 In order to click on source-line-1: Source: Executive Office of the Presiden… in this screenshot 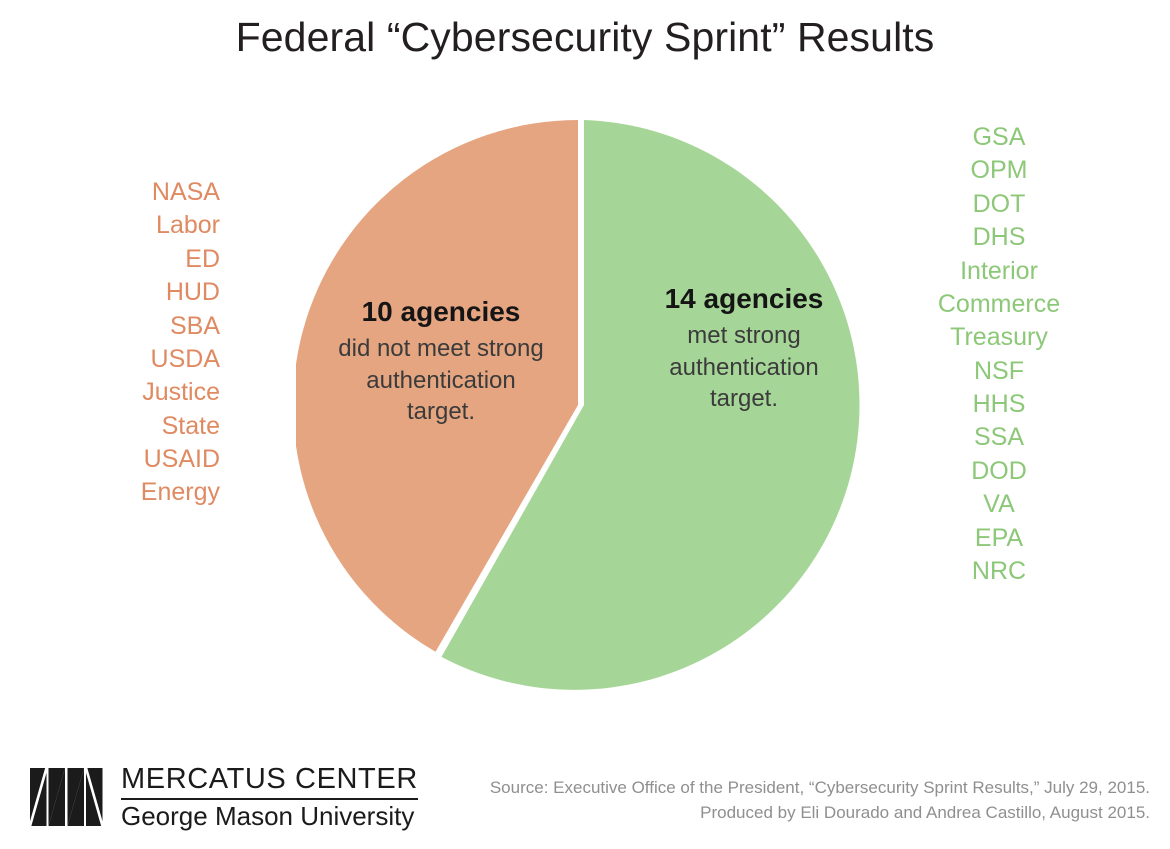, I will do `click(819, 787)`.